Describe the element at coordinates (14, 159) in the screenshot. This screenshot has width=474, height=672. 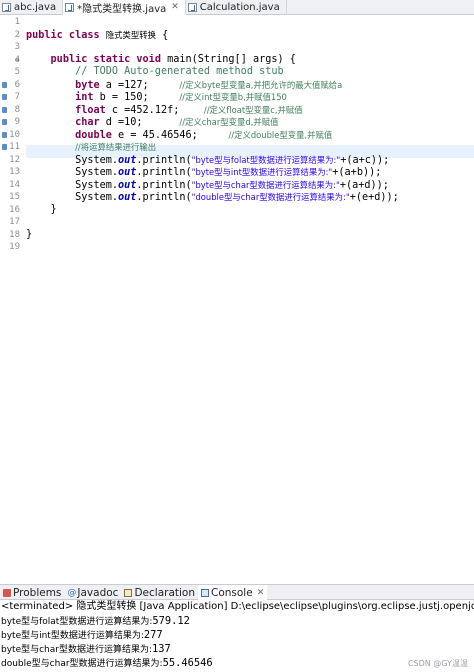
I see `line-number: 12` at that location.